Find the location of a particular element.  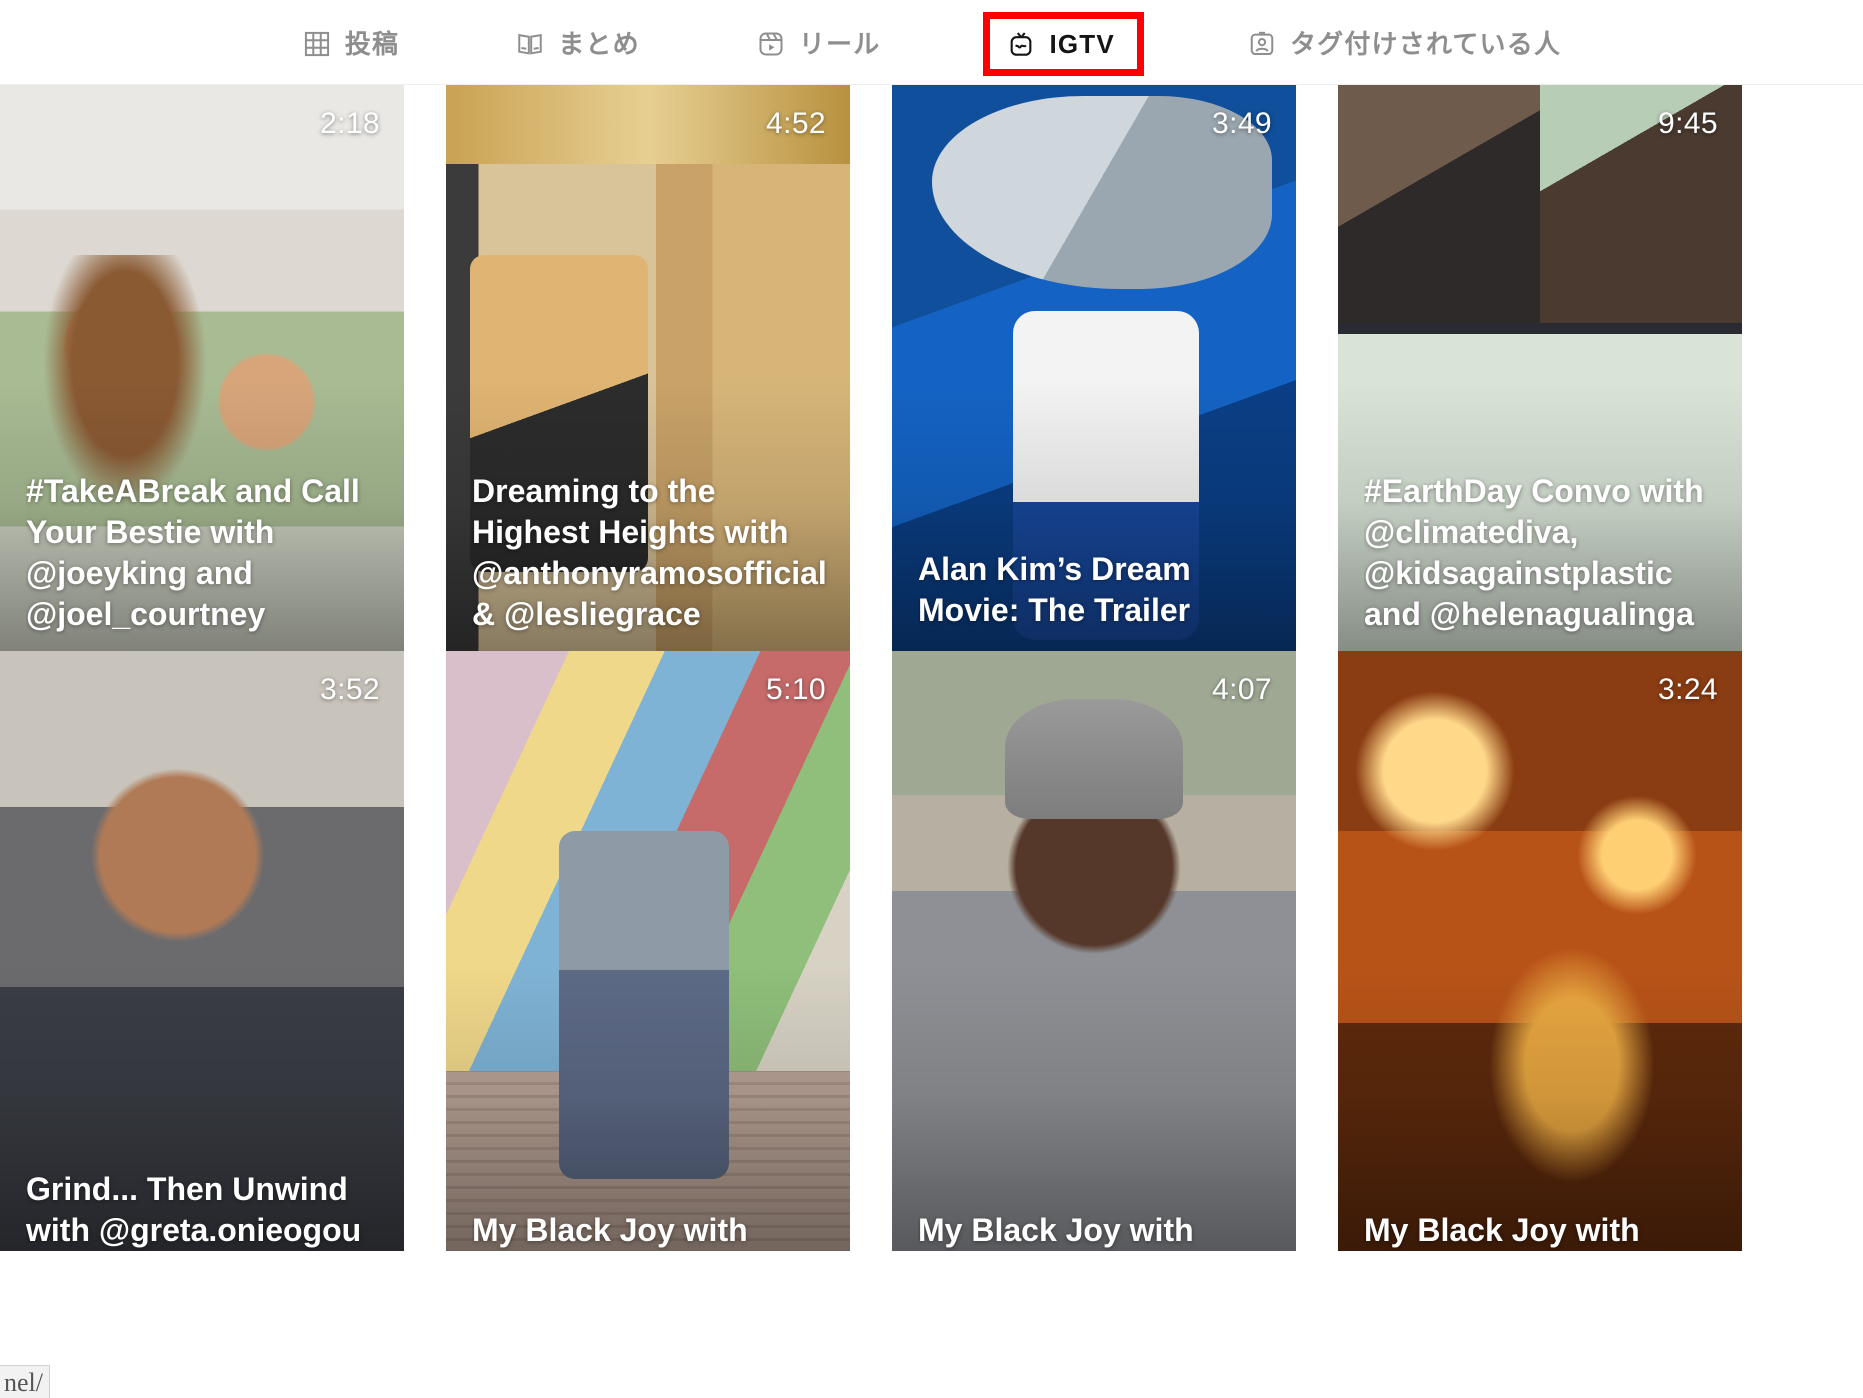

video-duration: 3:52 is located at coordinates (350, 689).